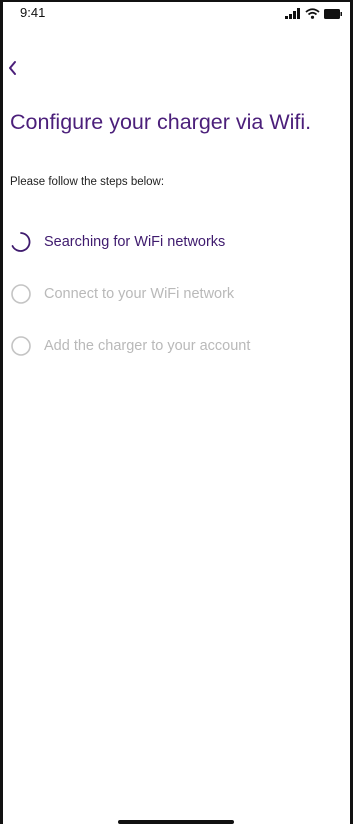 The width and height of the screenshot is (353, 824). Describe the element at coordinates (176, 822) in the screenshot. I see `home-indicator` at that location.